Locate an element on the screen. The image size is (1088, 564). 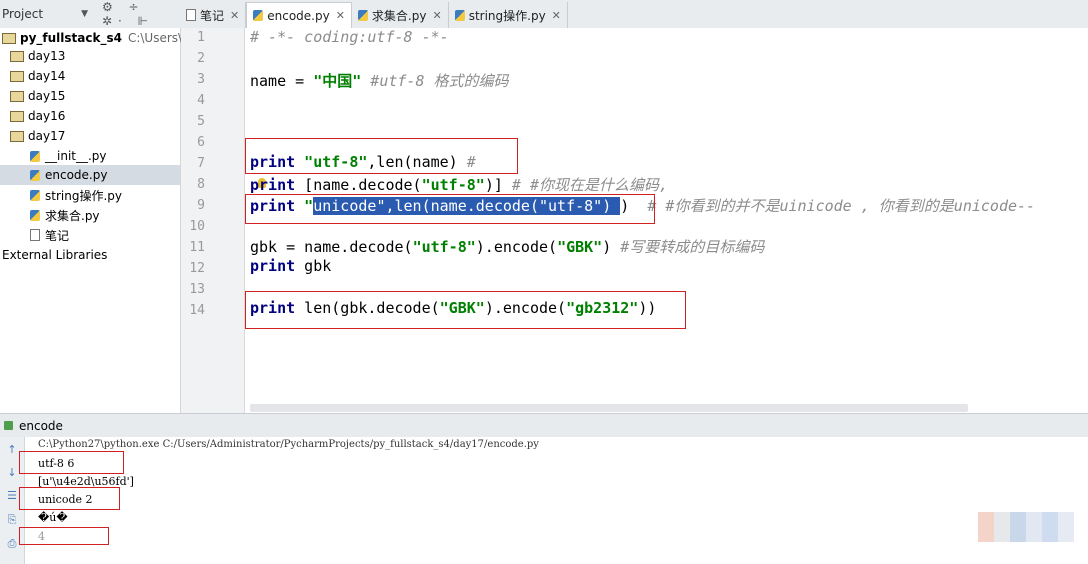
run-title: encode is located at coordinates (41, 425).